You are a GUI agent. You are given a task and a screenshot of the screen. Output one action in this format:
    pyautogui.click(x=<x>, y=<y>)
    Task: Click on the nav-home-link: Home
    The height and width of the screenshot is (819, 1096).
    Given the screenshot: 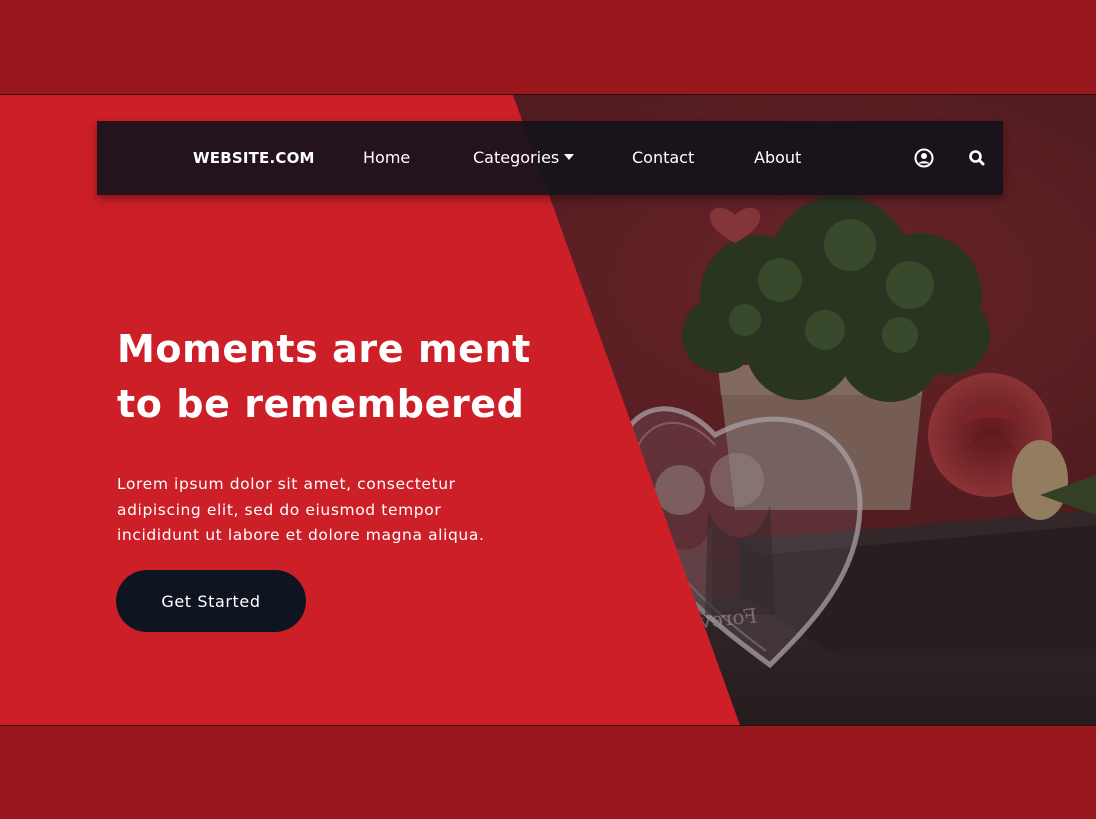 What is the action you would take?
    pyautogui.click(x=386, y=158)
    